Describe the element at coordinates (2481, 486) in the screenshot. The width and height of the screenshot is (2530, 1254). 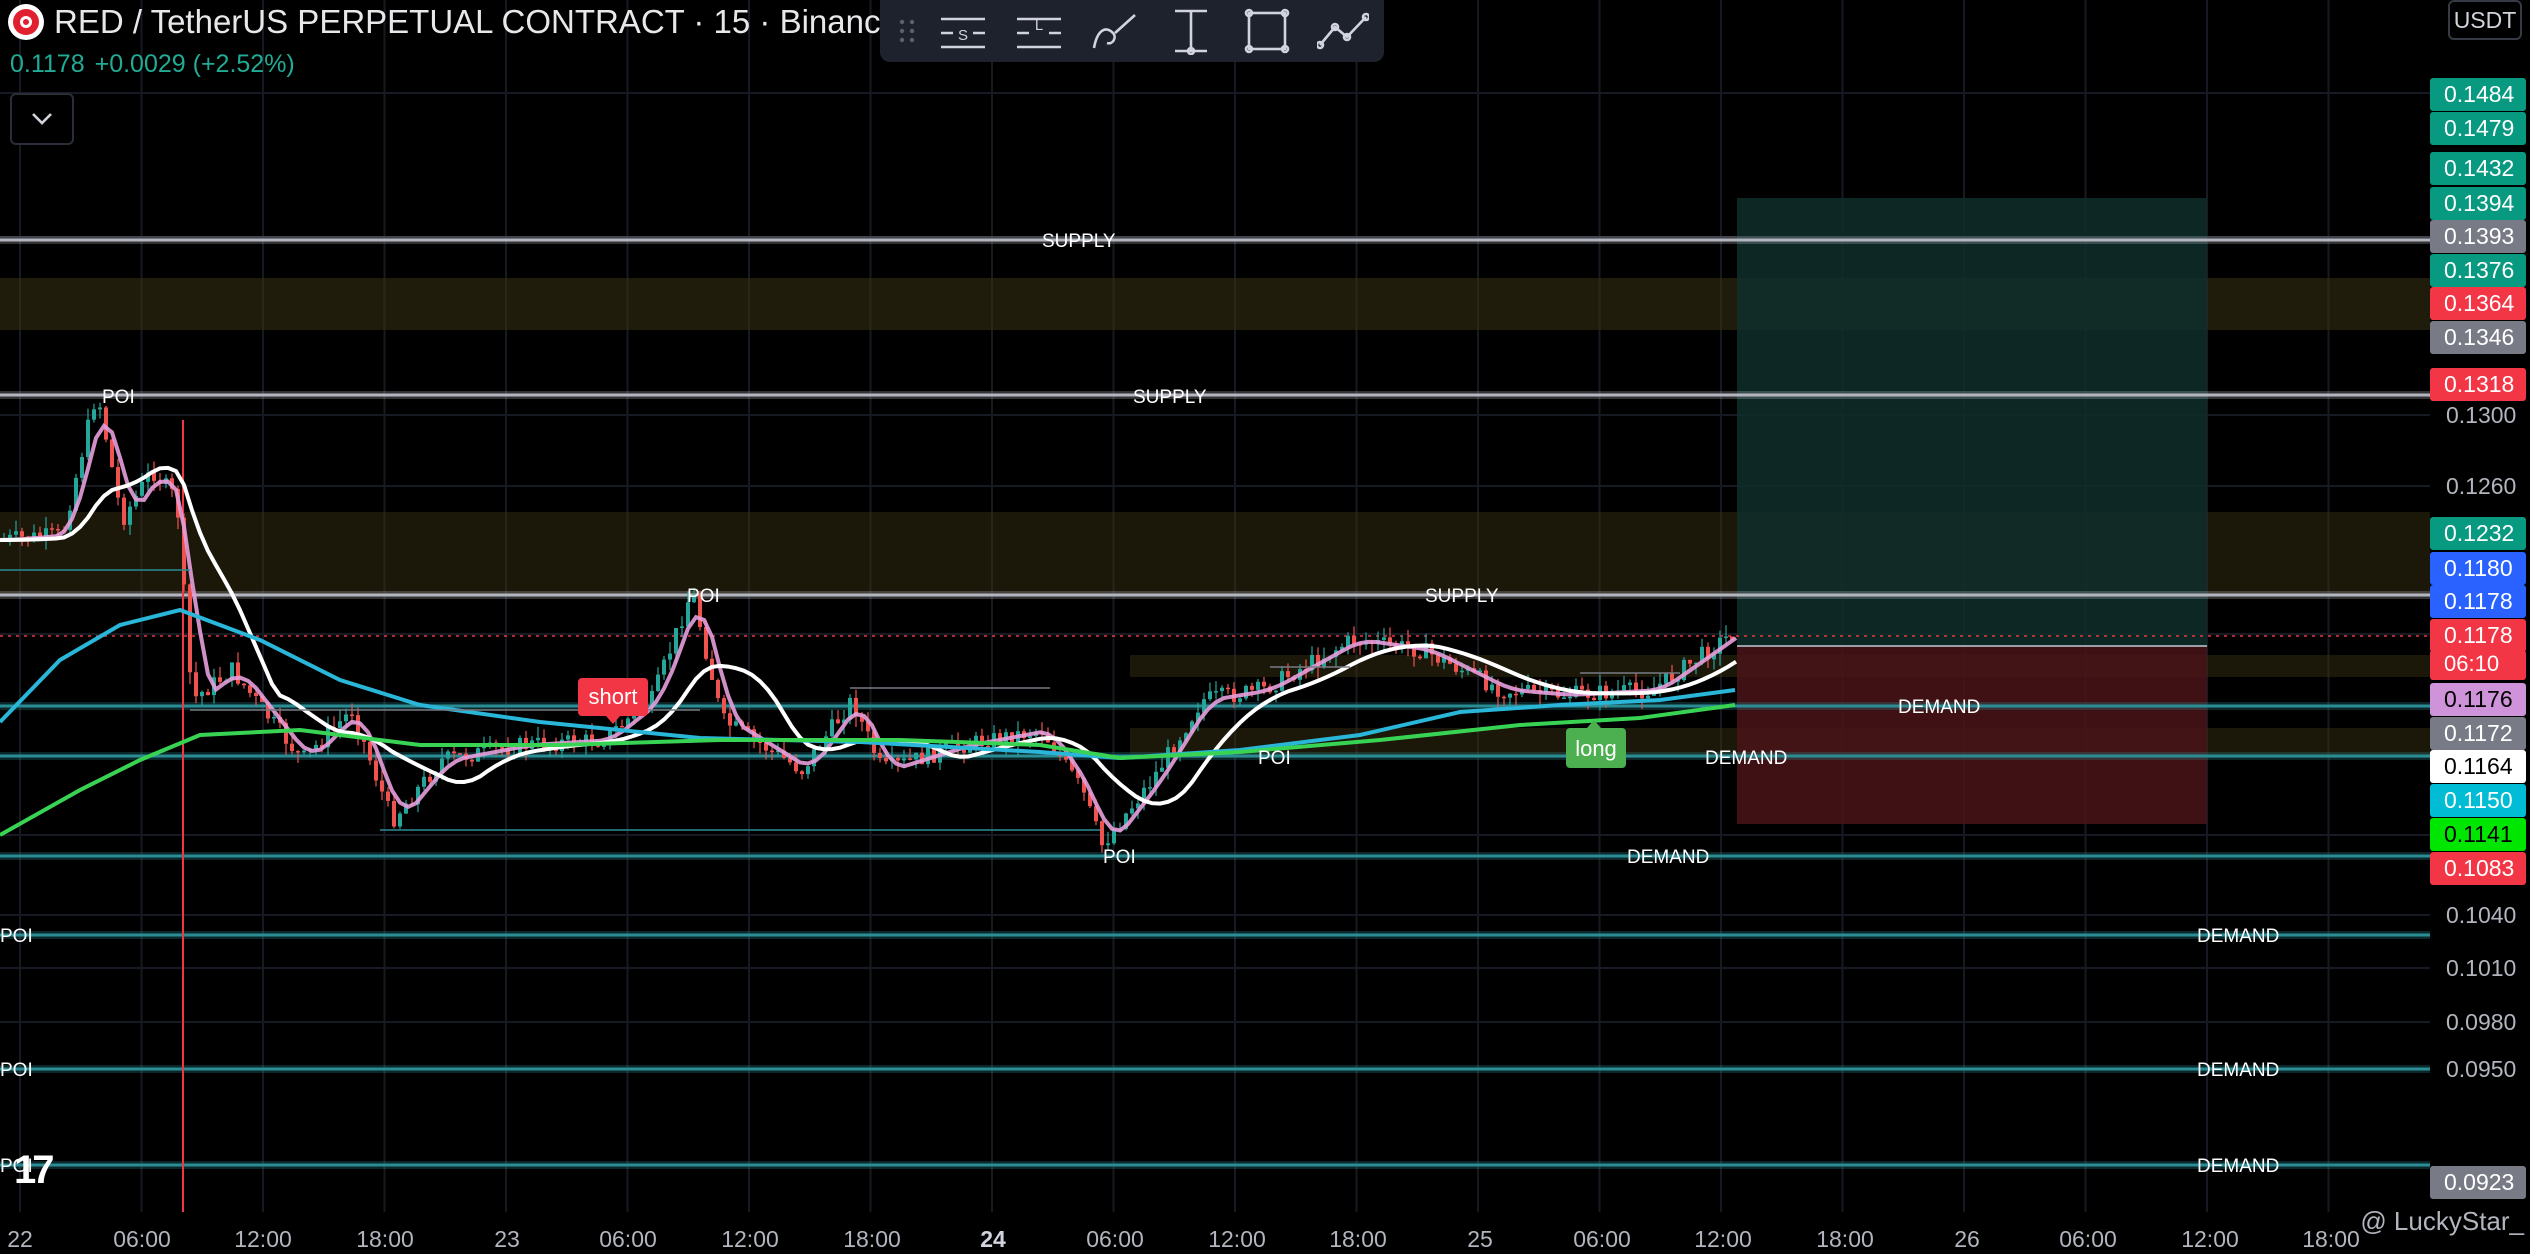
I see `price-tick-label: 0.1260` at that location.